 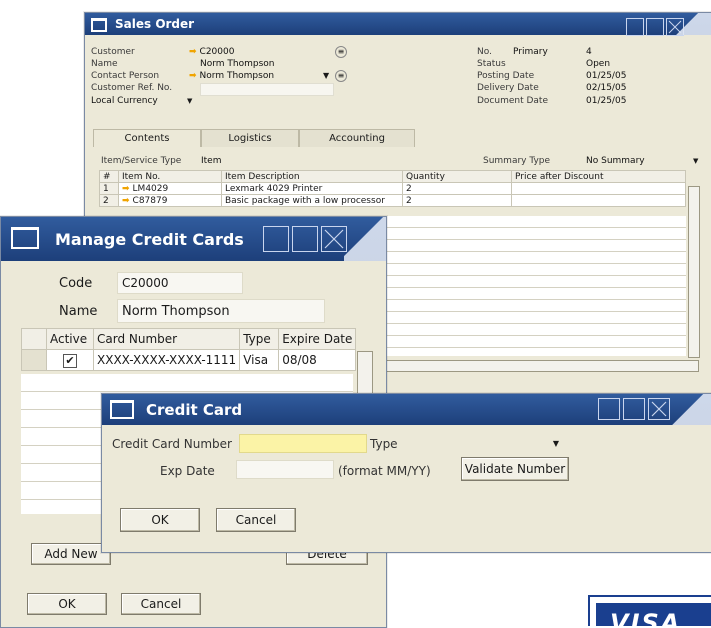 I want to click on table-row: ✔ XXXX-XXXX-XXXX-1111 Visa 08/08, so click(x=189, y=360).